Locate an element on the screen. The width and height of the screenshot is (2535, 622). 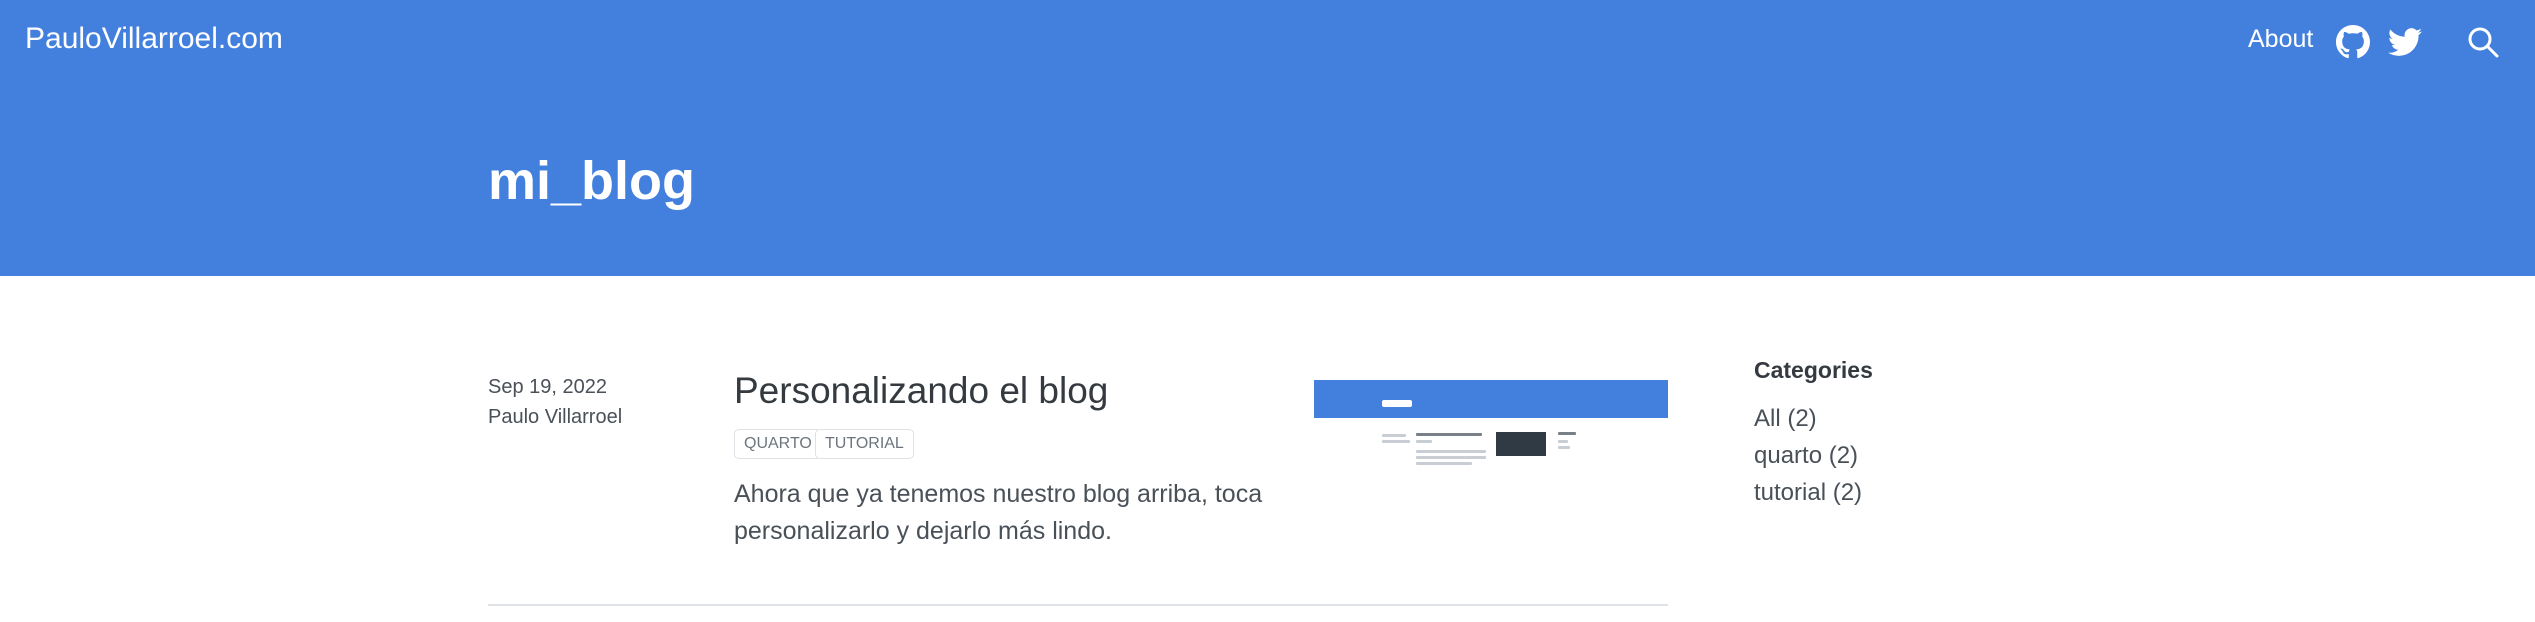
category-tutorial: tutorial (2) is located at coordinates (1808, 493).